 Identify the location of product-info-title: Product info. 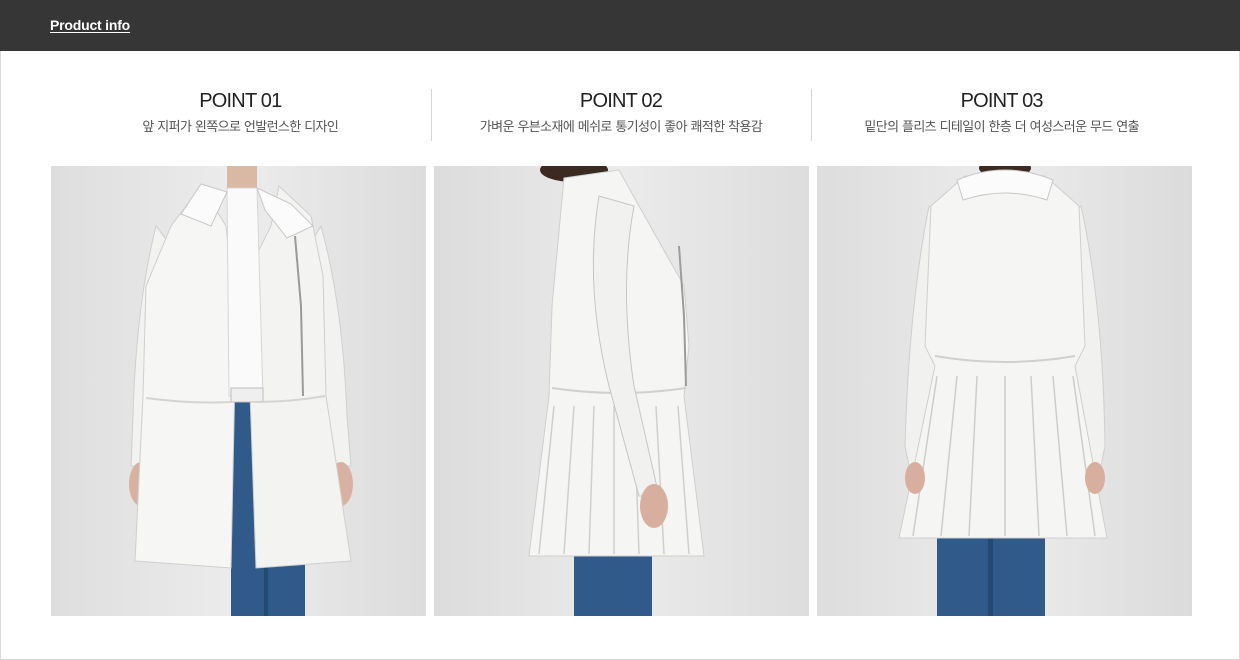
(90, 25).